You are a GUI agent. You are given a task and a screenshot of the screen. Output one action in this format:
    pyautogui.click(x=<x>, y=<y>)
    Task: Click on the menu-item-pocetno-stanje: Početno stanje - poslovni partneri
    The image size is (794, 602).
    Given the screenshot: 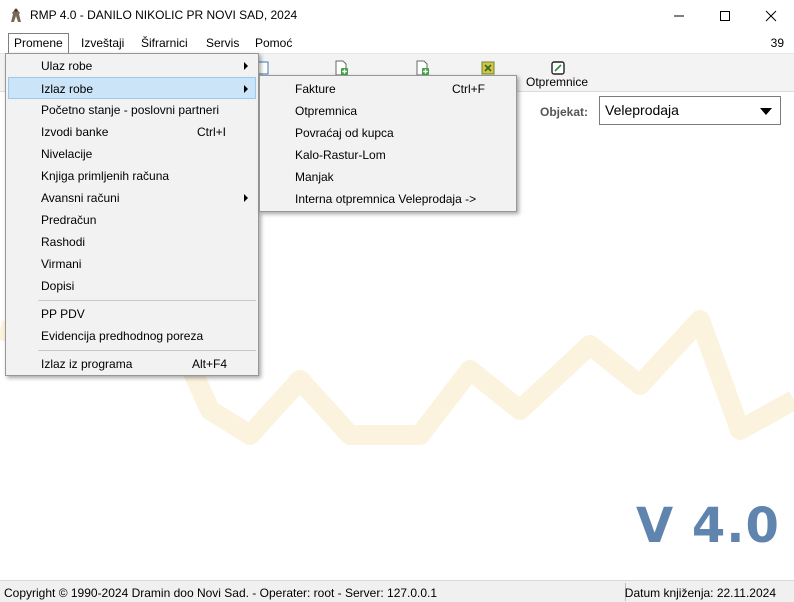 What is the action you would take?
    pyautogui.click(x=132, y=110)
    